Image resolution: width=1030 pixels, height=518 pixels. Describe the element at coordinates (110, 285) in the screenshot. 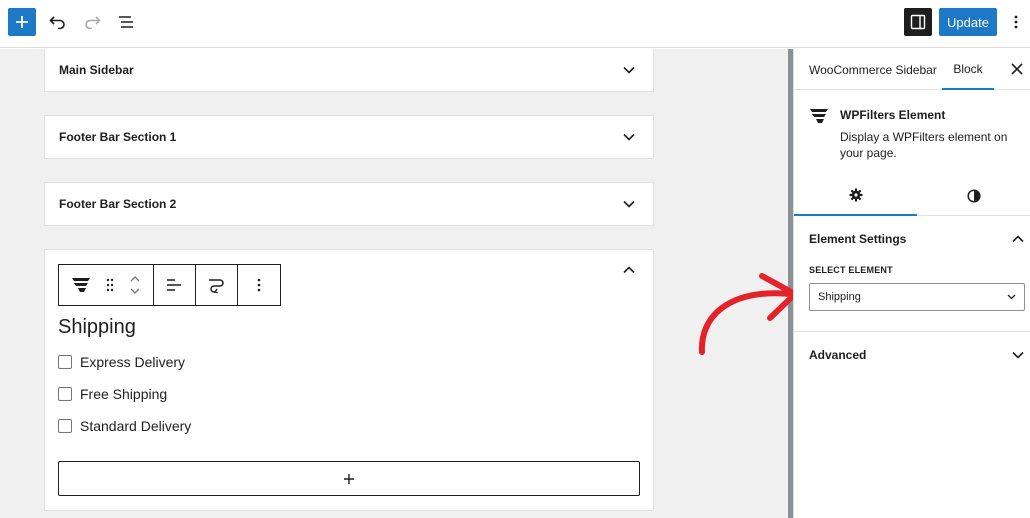

I see `drag-handle-icon` at that location.